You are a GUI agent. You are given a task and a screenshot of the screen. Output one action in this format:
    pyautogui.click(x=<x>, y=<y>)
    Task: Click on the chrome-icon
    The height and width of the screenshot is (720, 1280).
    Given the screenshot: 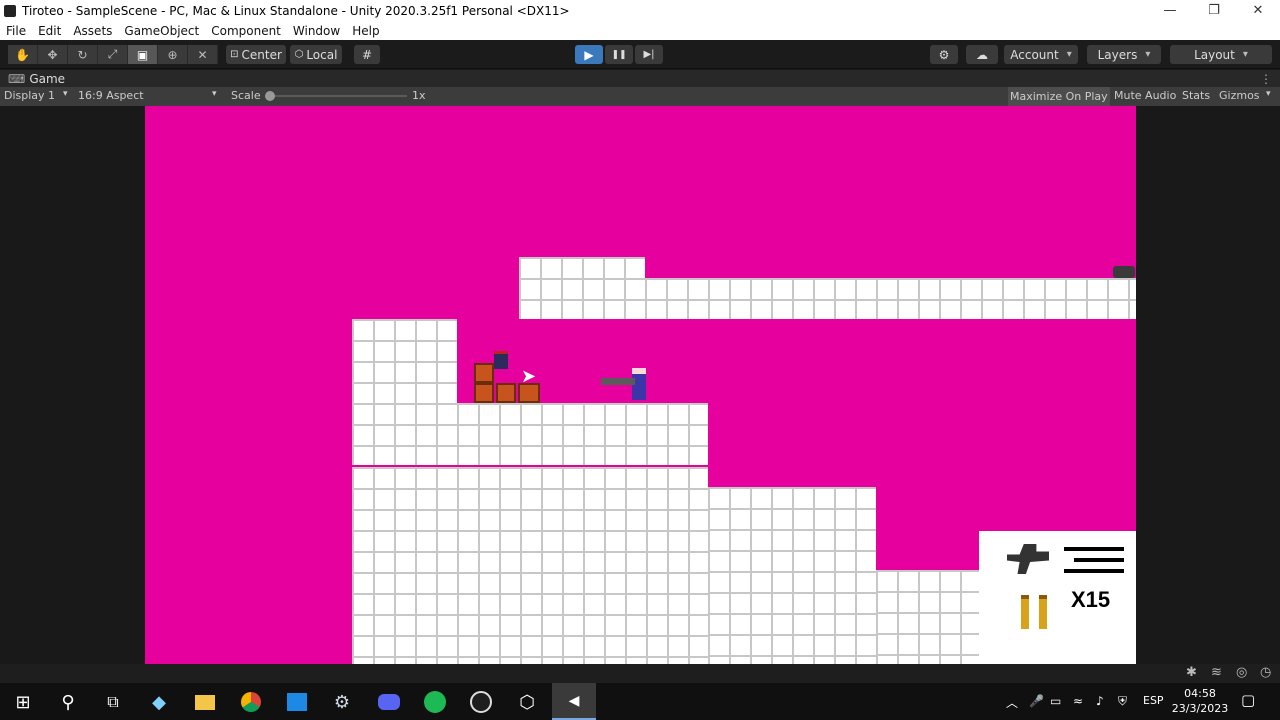 What is the action you would take?
    pyautogui.click(x=251, y=702)
    